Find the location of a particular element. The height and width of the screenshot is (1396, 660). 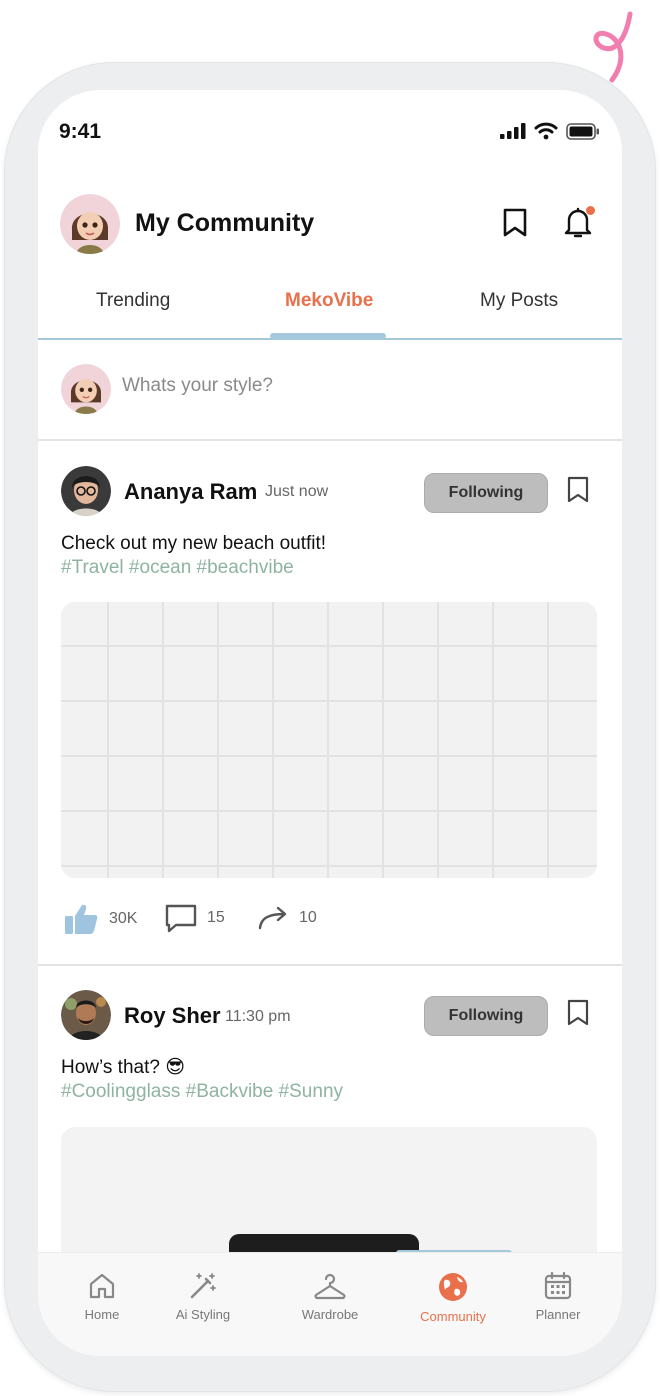

nav-ai-styling: Ai Styling is located at coordinates (203, 1296).